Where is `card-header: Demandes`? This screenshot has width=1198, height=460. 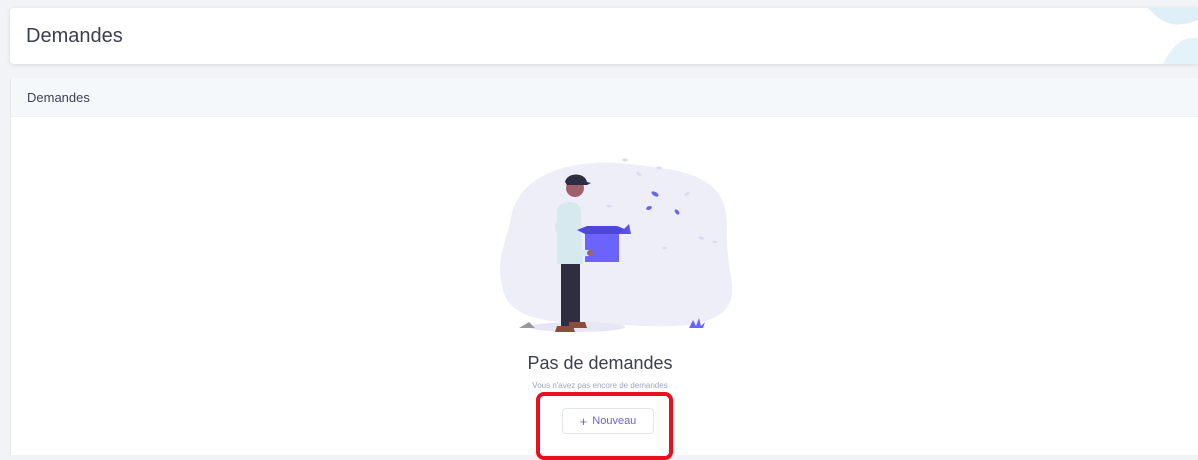 card-header: Demandes is located at coordinates (604, 97).